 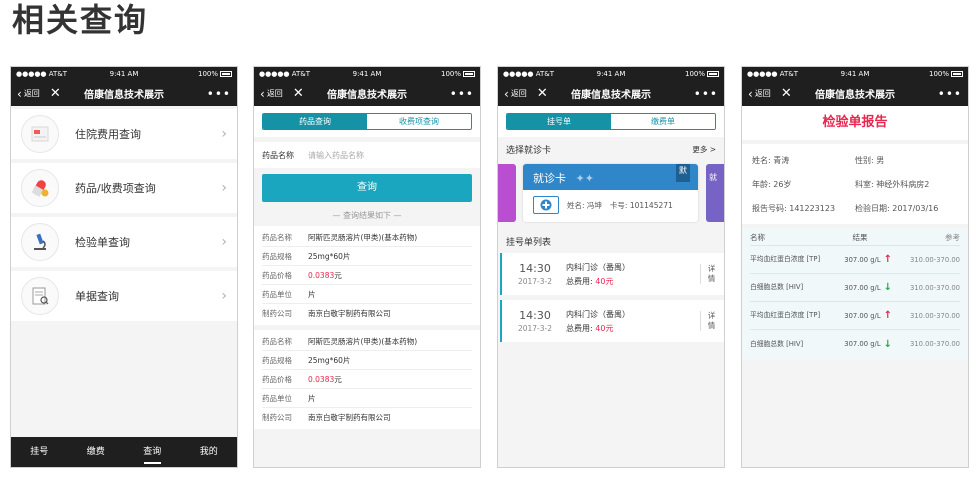 I want to click on medical-card: 就诊卡 ✦✦ 默 姓名: 冯坤 卡号: 101145271, so click(x=610, y=193).